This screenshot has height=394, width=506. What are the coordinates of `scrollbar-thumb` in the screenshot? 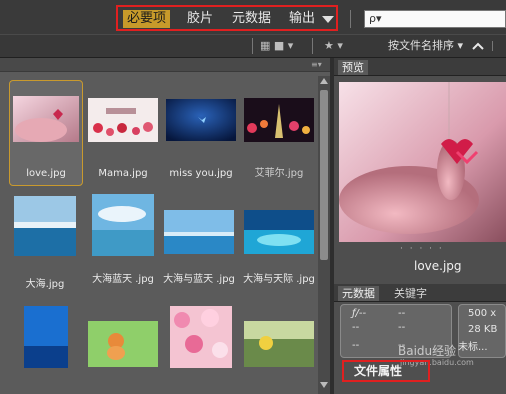 It's located at (324, 175).